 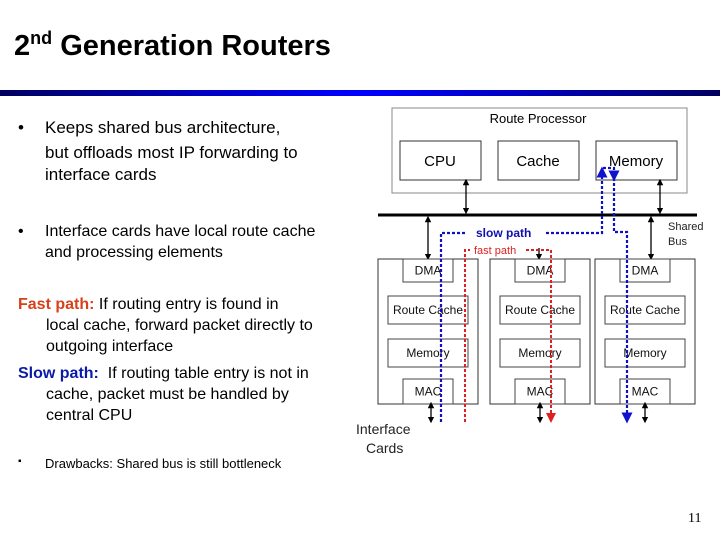 What do you see at coordinates (695, 518) in the screenshot?
I see `page-number: 11` at bounding box center [695, 518].